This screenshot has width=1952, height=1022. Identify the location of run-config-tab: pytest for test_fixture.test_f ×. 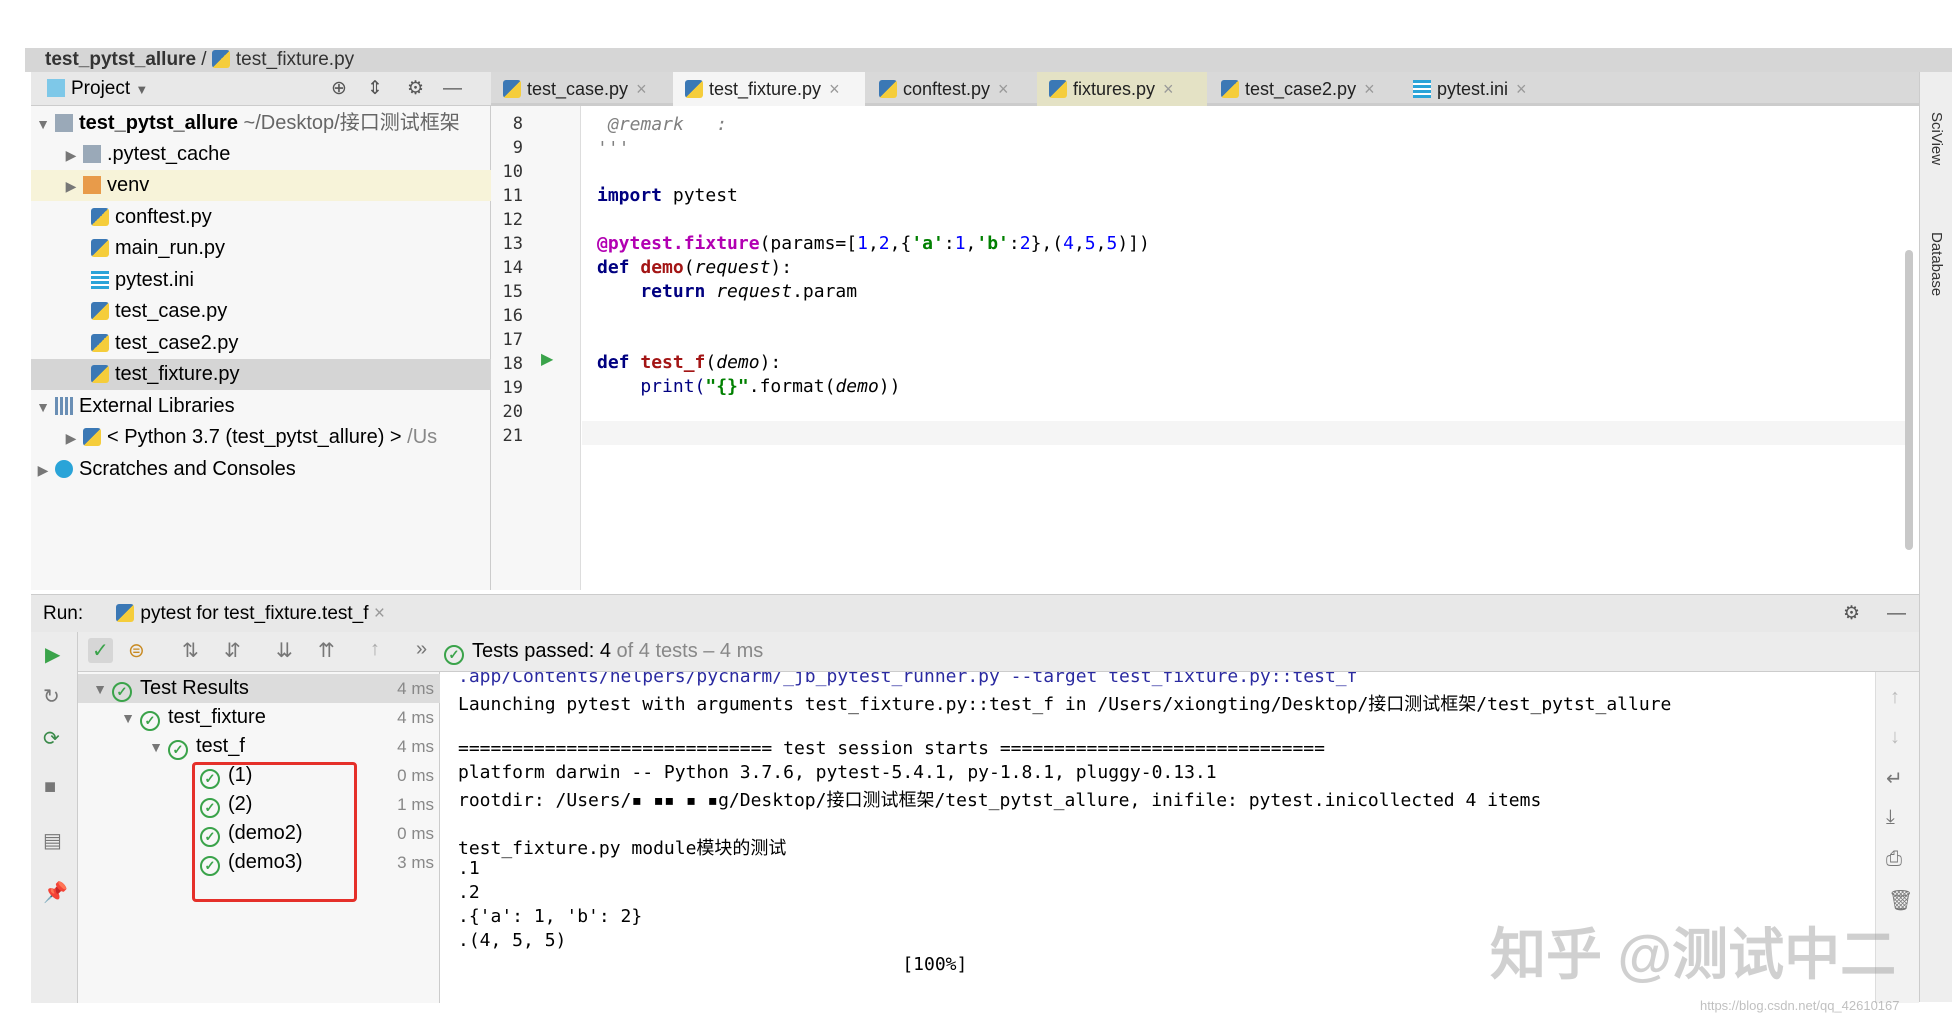
(250, 613).